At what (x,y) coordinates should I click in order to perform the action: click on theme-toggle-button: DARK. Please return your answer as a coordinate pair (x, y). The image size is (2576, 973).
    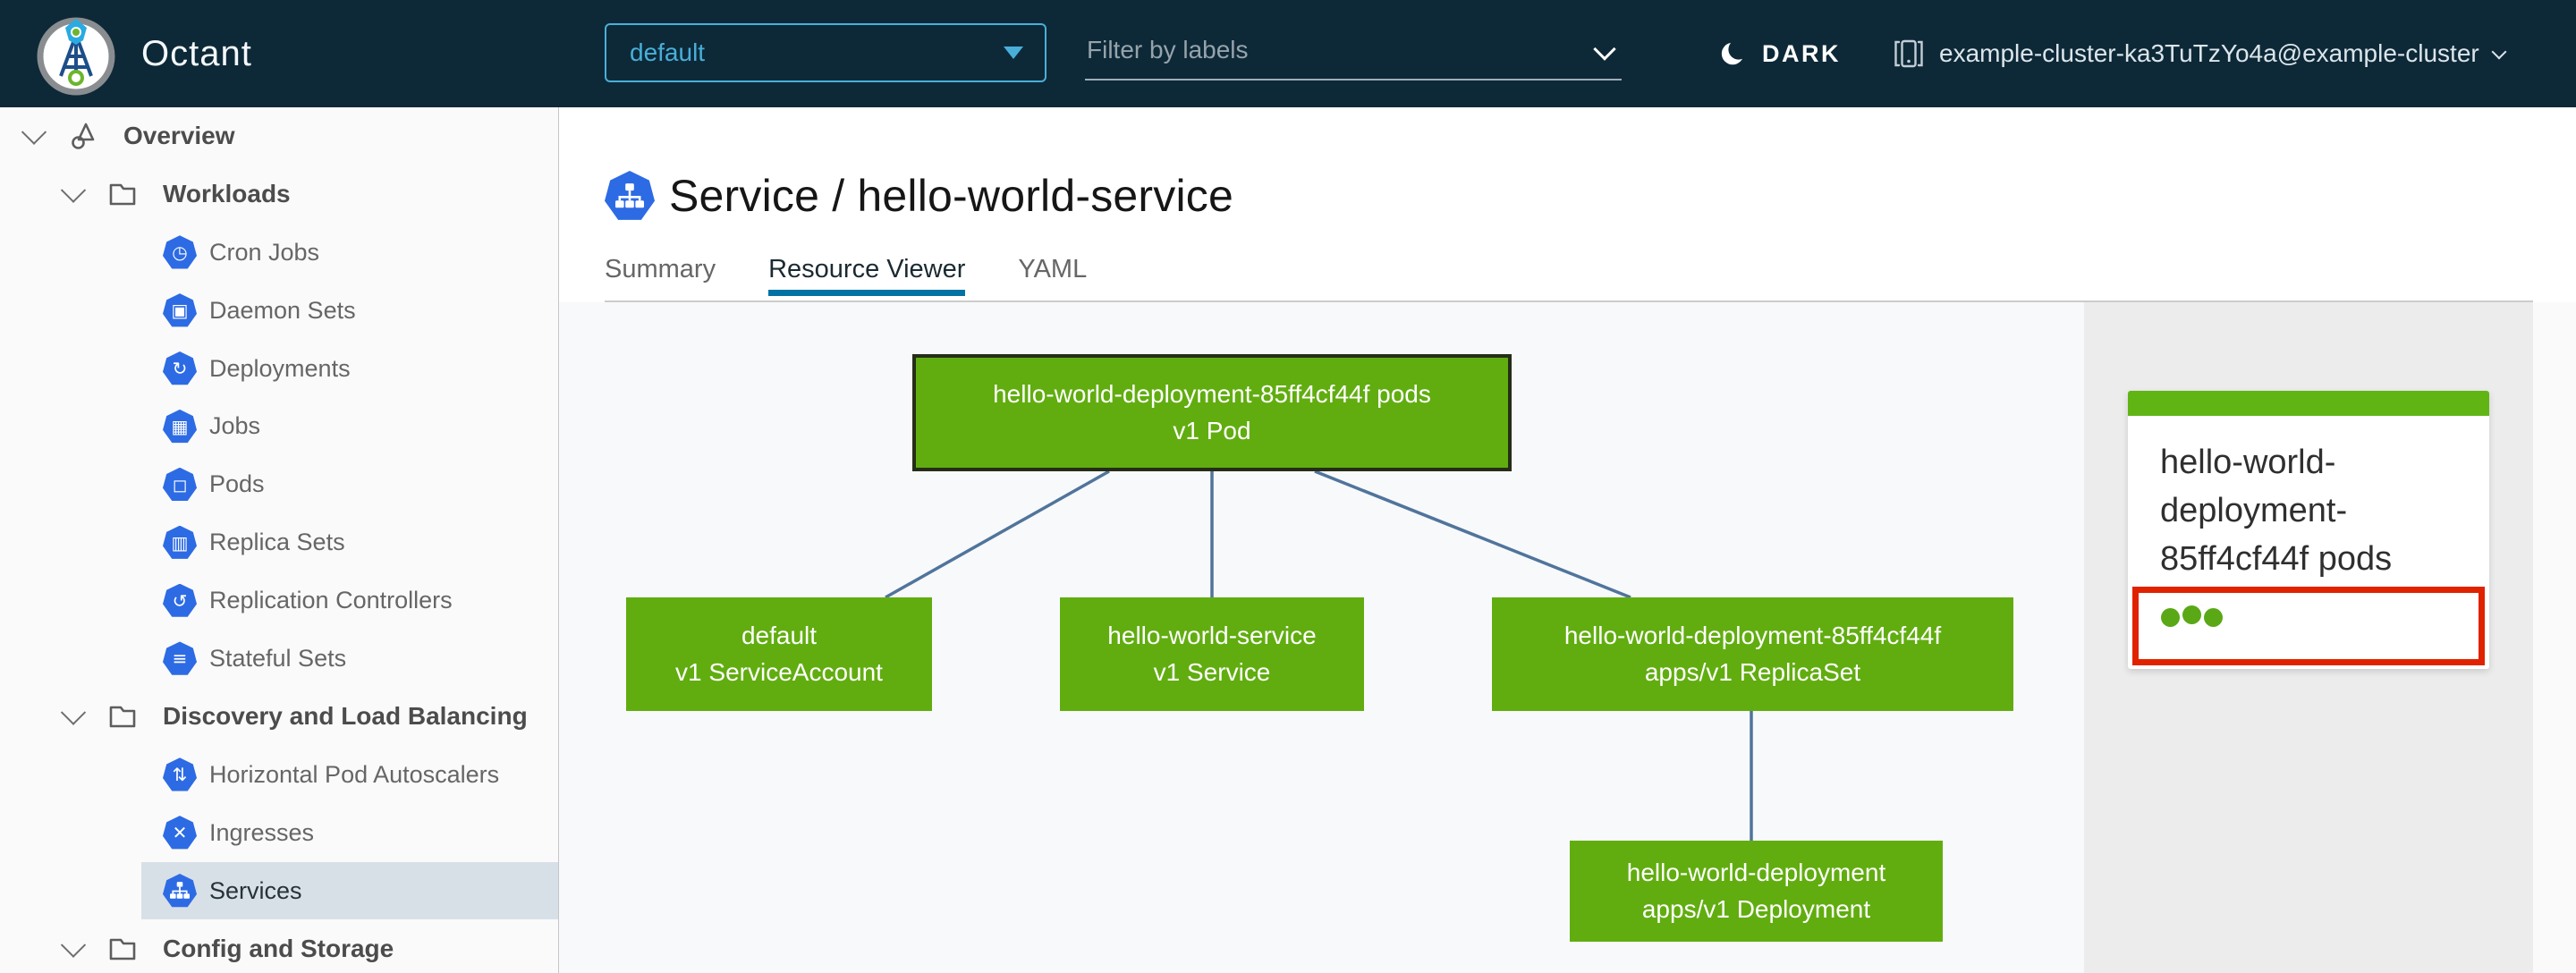
    Looking at the image, I should click on (1780, 53).